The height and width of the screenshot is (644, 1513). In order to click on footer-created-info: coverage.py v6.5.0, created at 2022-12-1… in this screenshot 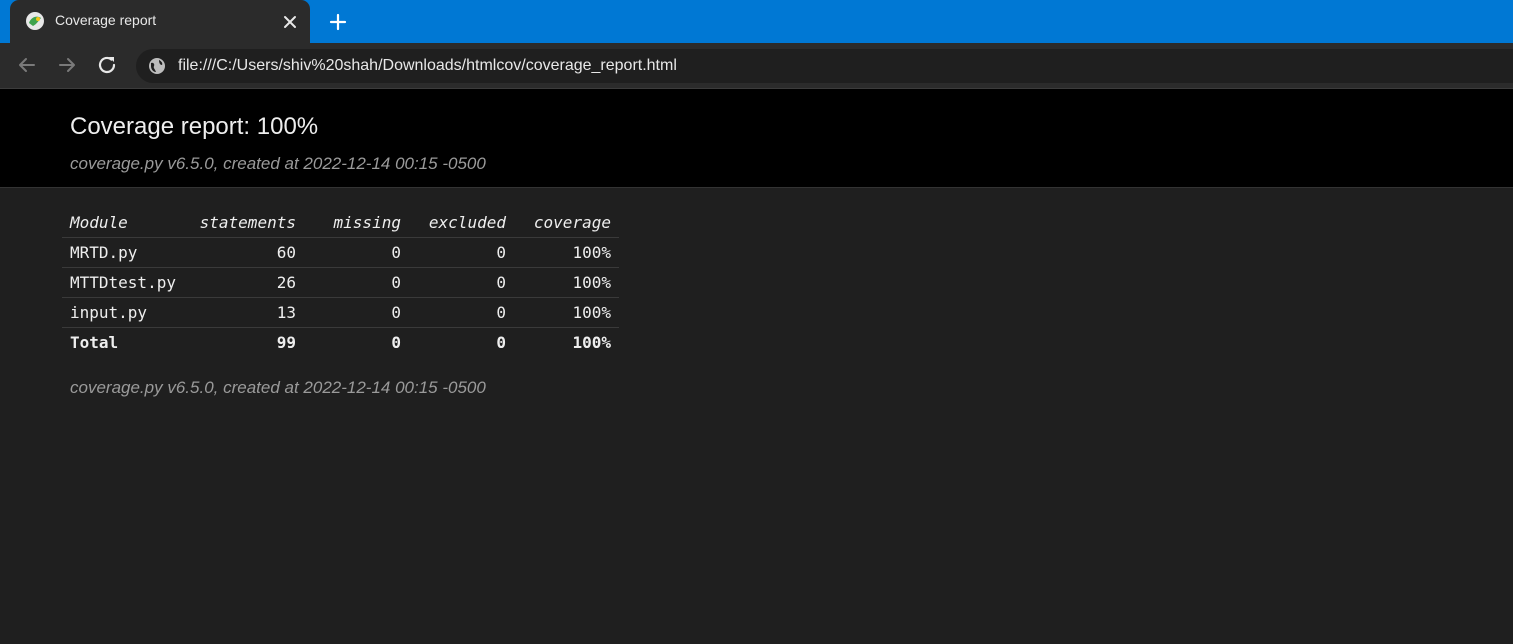, I will do `click(278, 387)`.